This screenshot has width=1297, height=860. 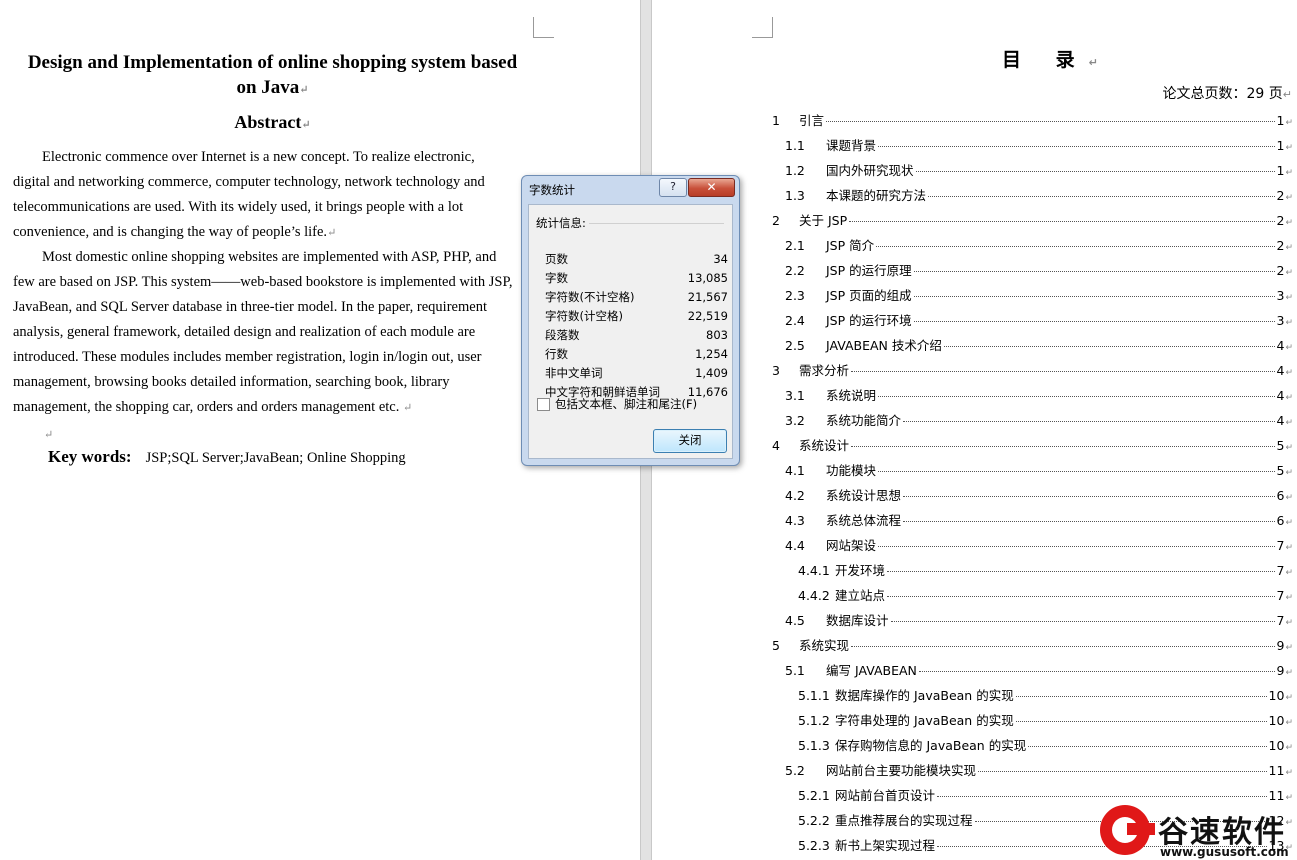 What do you see at coordinates (851, 545) in the screenshot?
I see `toc-entry-label: 网站架设` at bounding box center [851, 545].